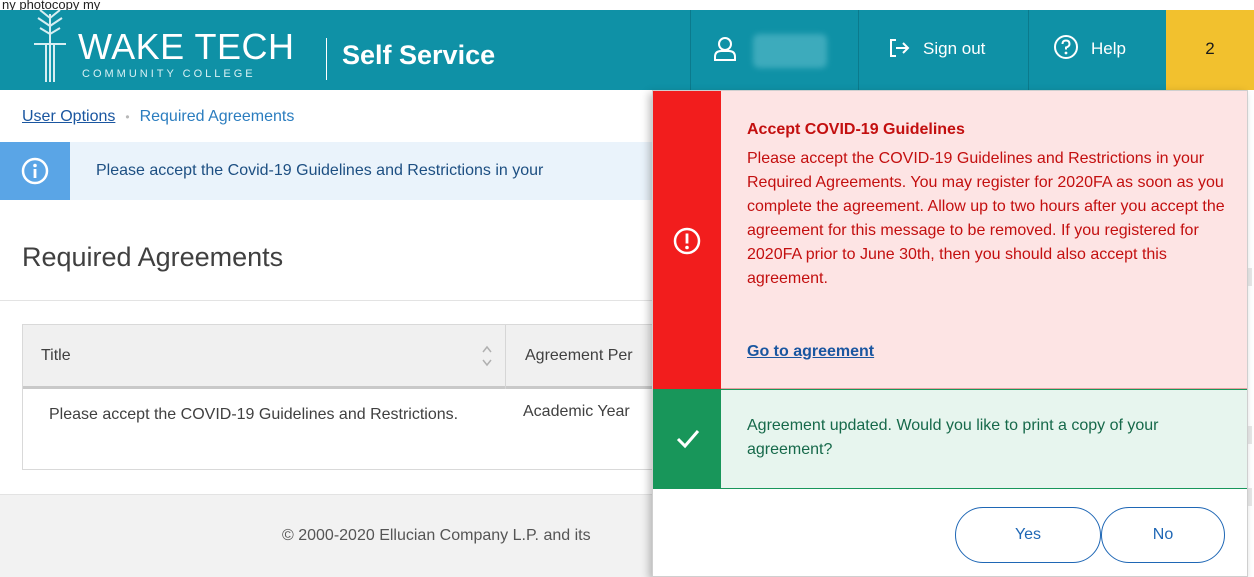 This screenshot has width=1254, height=577. I want to click on notification-error-title: Accept COVID-19 Guidelines, so click(856, 129).